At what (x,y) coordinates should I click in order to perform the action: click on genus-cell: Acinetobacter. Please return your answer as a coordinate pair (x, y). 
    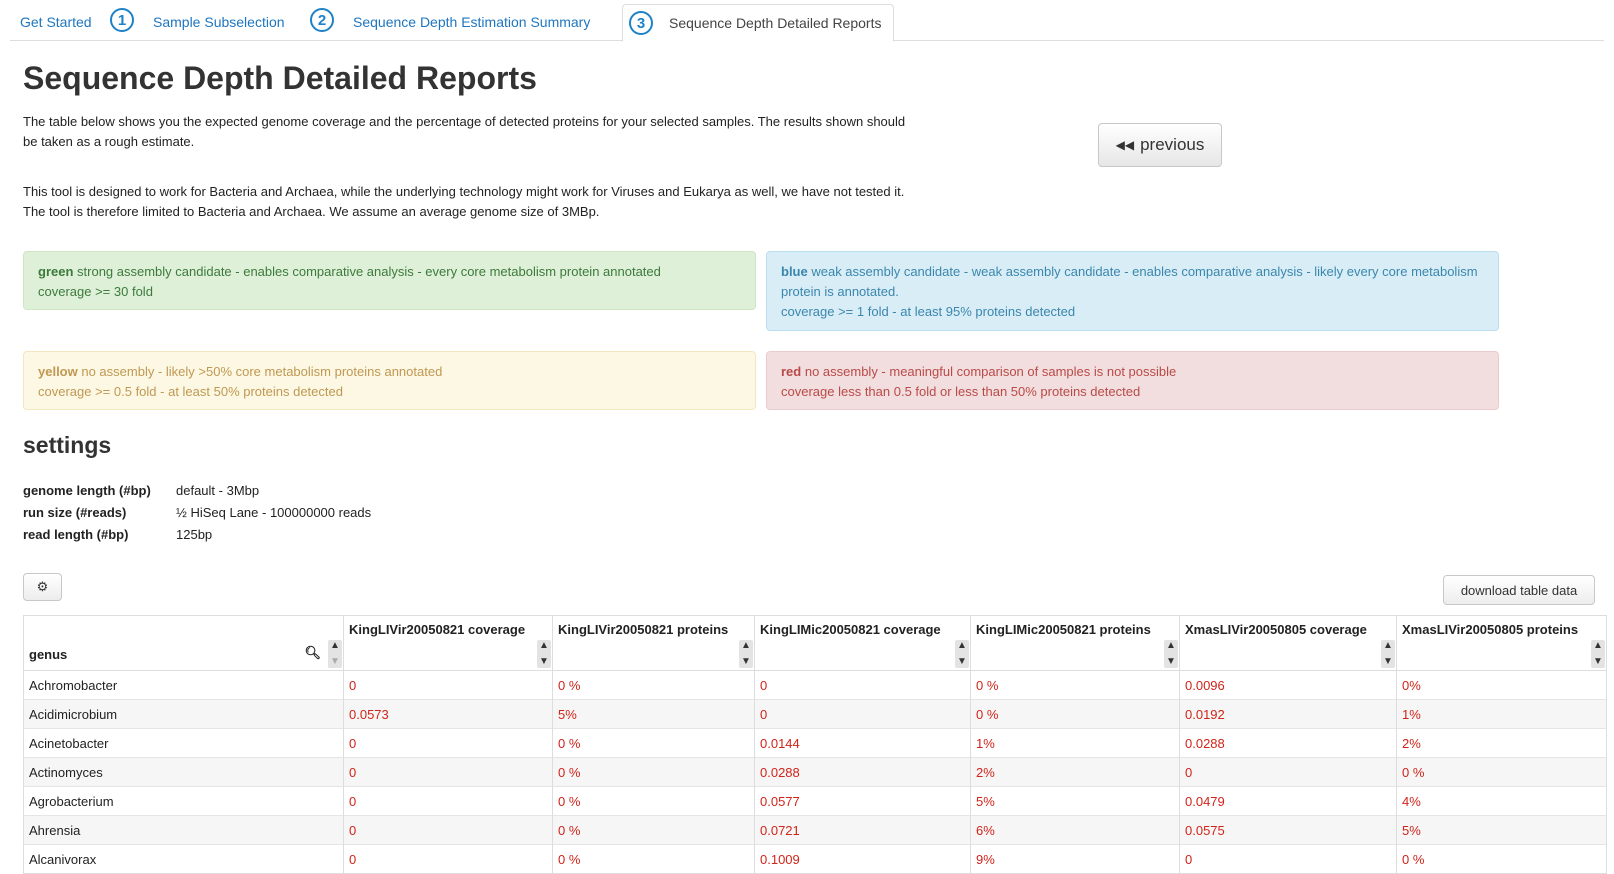
    Looking at the image, I should click on (183, 743).